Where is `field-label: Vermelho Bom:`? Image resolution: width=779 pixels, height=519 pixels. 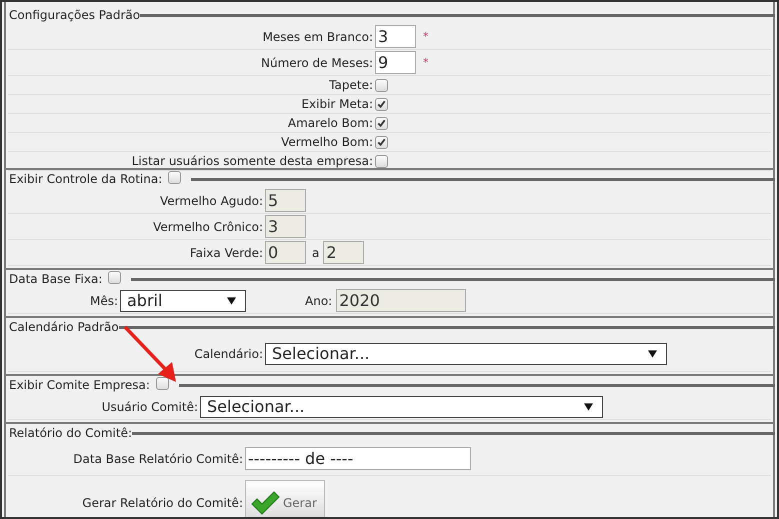
field-label: Vermelho Bom: is located at coordinates (327, 142).